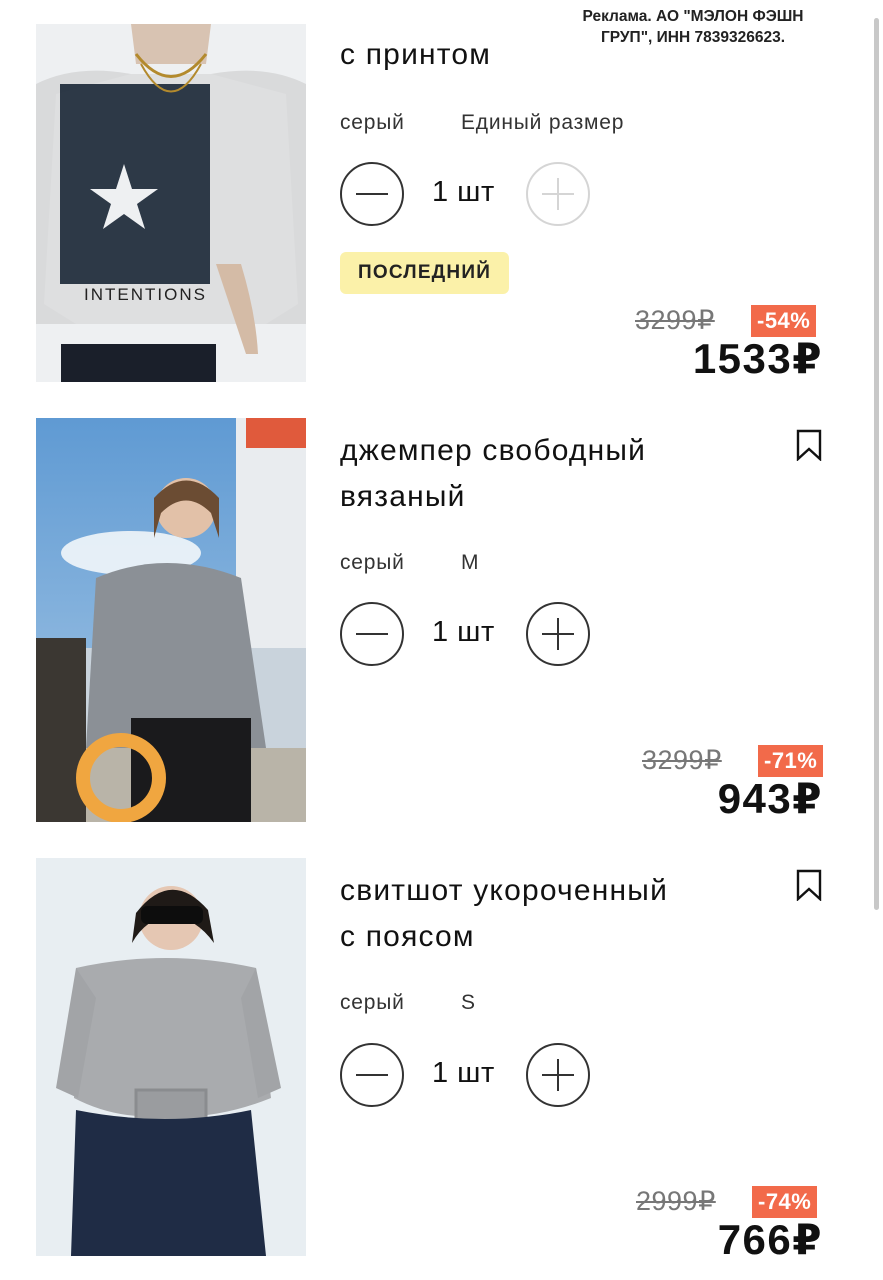 The height and width of the screenshot is (1280, 883). Describe the element at coordinates (785, 1202) in the screenshot. I see `discount-badge: -74%` at that location.